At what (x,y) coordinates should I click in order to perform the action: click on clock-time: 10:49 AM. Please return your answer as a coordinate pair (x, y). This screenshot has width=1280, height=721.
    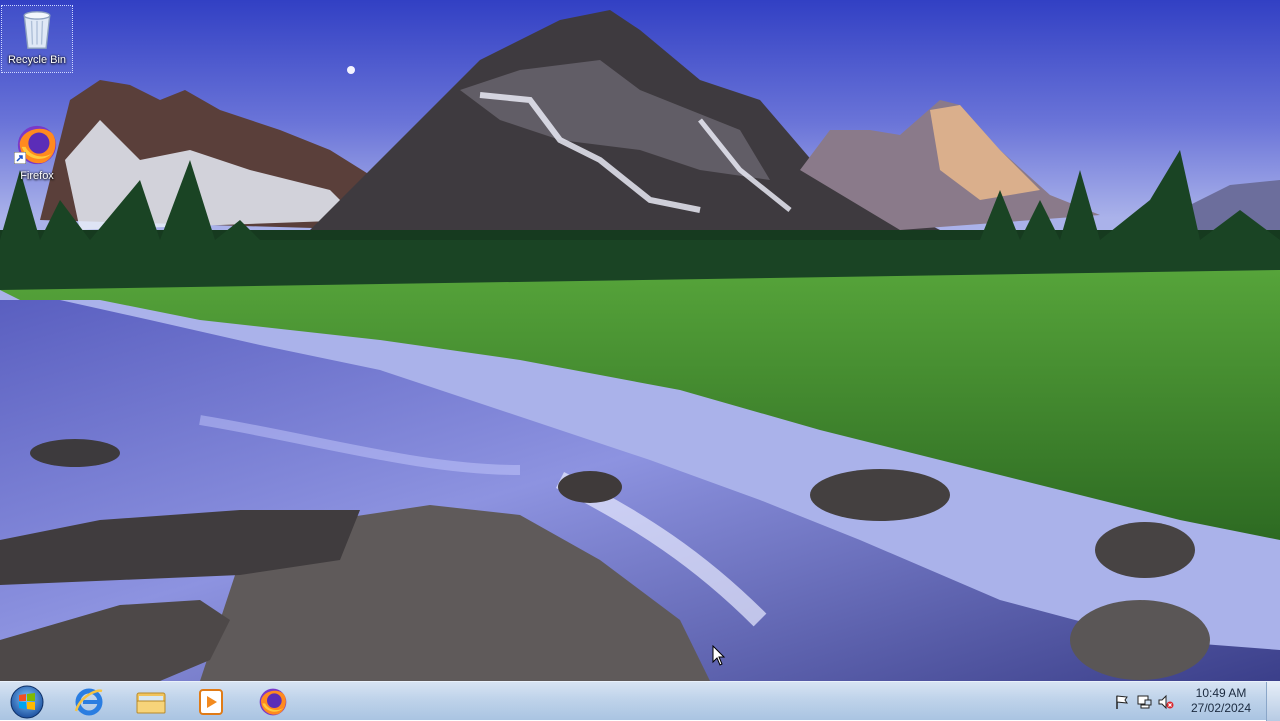
    Looking at the image, I should click on (1221, 693).